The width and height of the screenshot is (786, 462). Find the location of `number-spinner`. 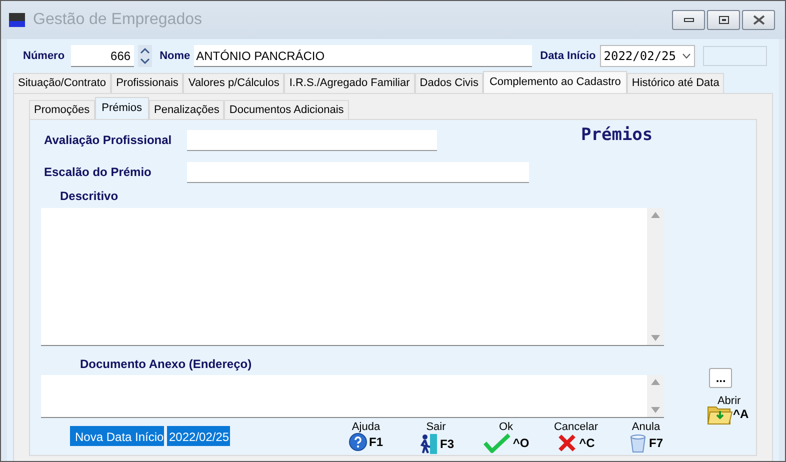

number-spinner is located at coordinates (145, 56).